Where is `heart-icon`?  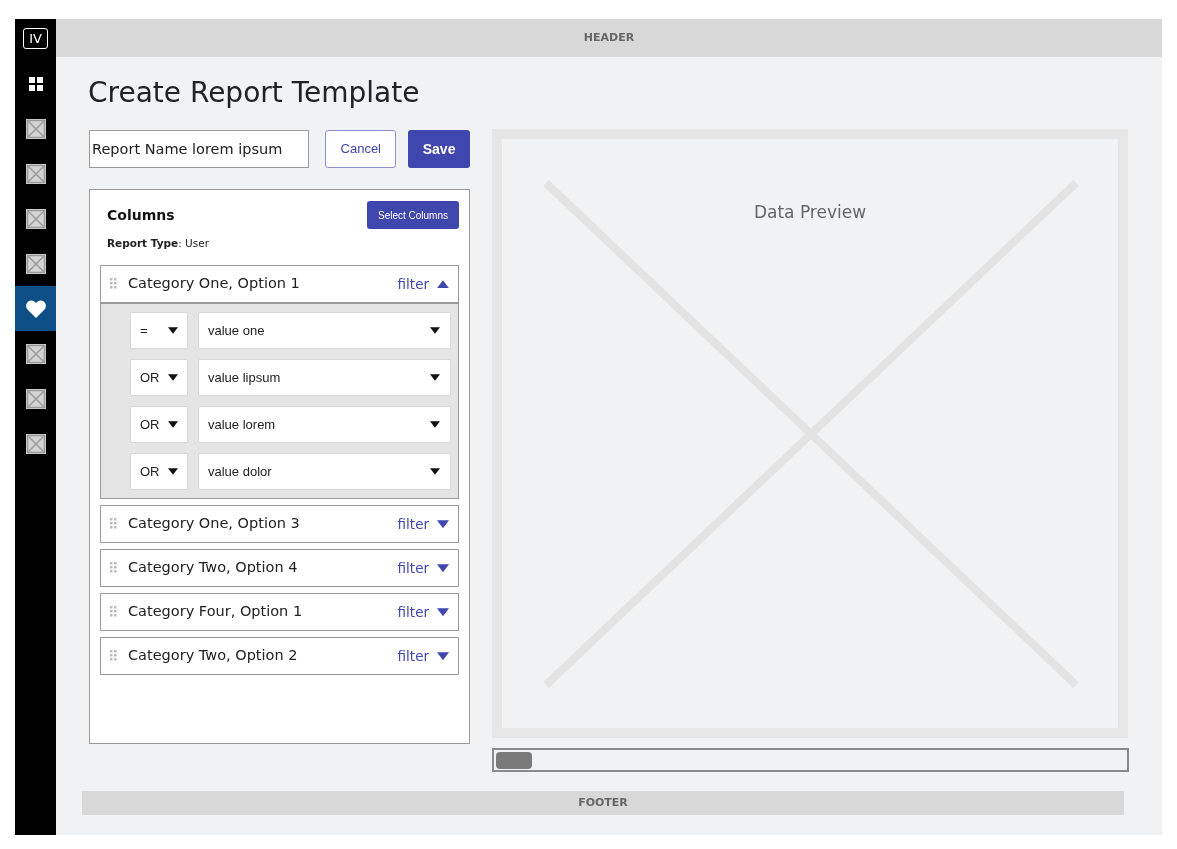 heart-icon is located at coordinates (35, 308).